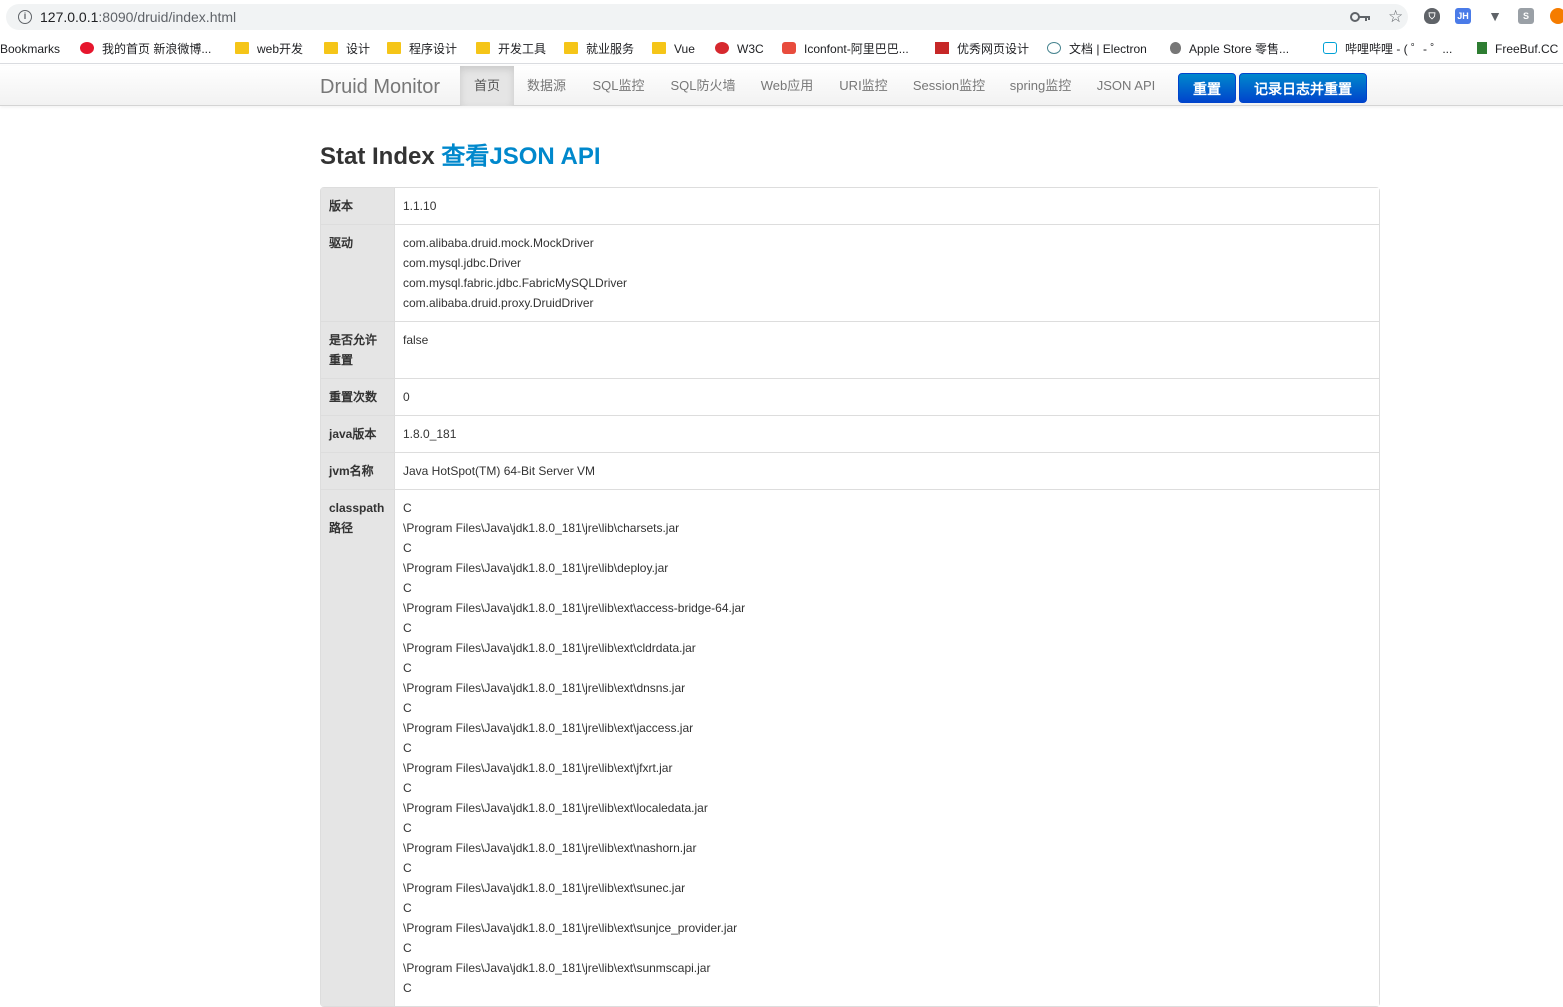  I want to click on w3c-icon, so click(722, 48).